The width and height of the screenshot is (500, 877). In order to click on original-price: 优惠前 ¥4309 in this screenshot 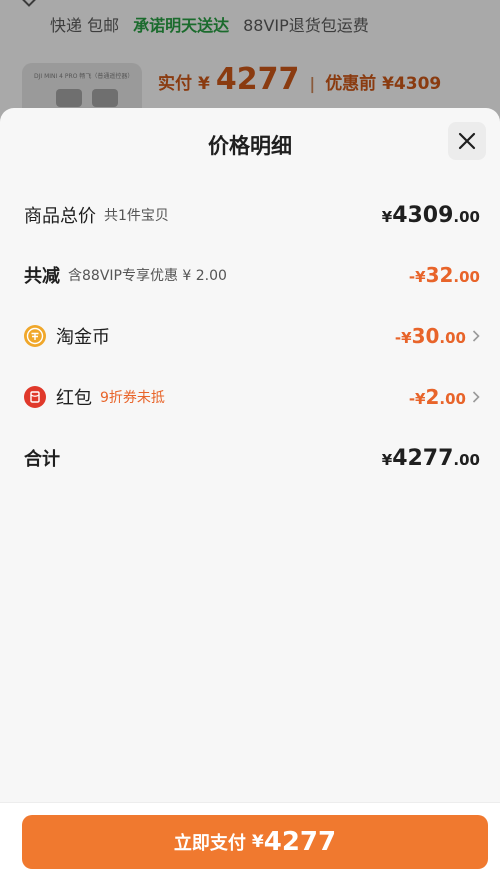, I will do `click(383, 84)`.